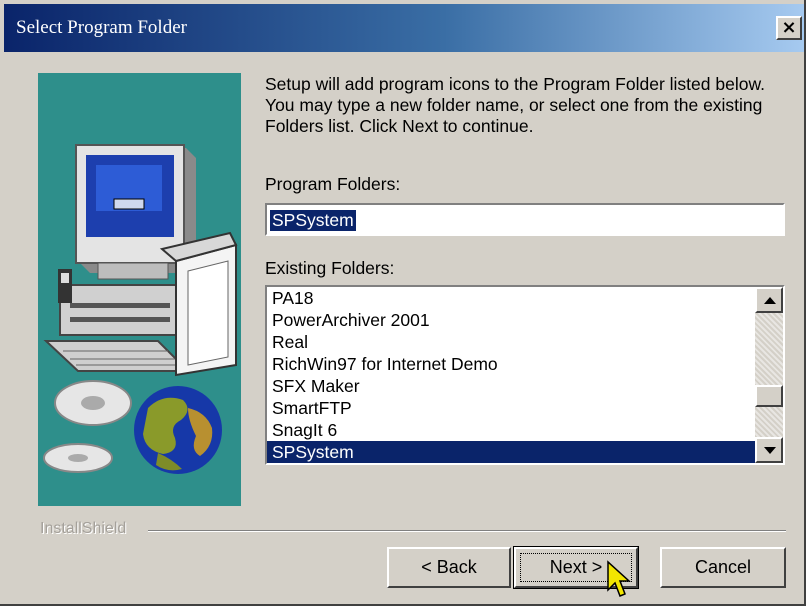 This screenshot has width=806, height=606. Describe the element at coordinates (330, 268) in the screenshot. I see `existing-folders-label: Existing Folders:` at that location.